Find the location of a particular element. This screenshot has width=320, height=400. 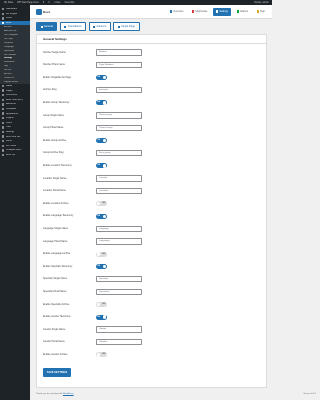

setting-row-location-plural-name: Location Plural Name Locations is located at coordinates (153, 191).